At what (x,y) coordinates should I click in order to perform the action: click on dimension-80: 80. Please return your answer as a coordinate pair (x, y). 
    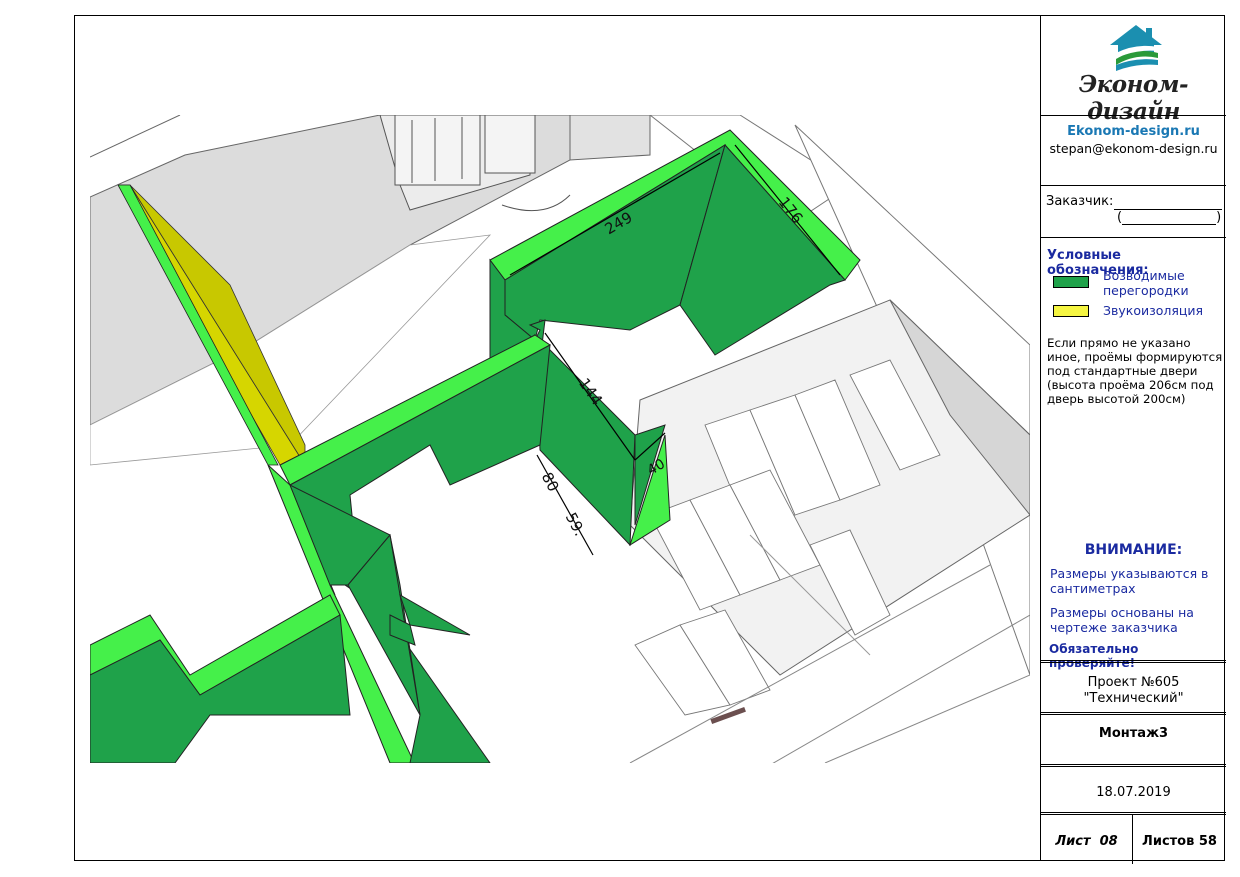
    Looking at the image, I should click on (550, 481).